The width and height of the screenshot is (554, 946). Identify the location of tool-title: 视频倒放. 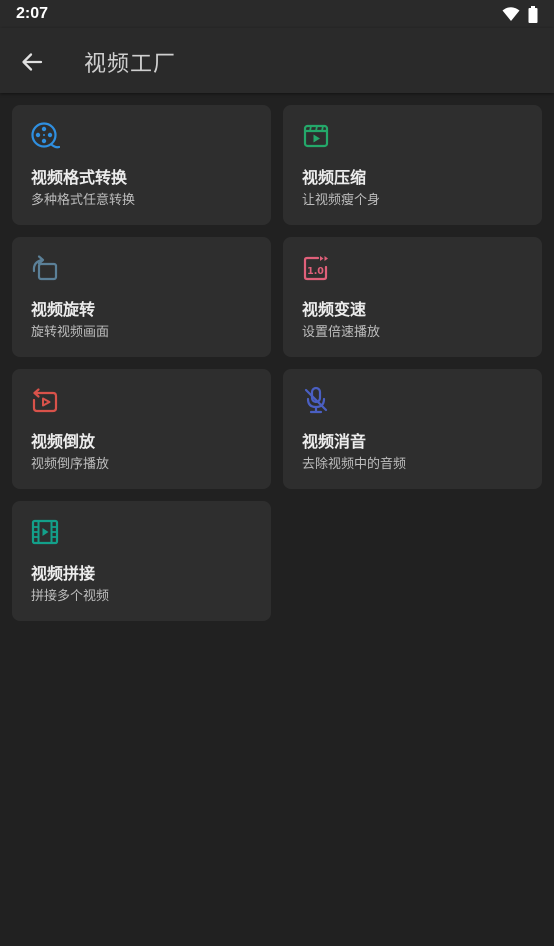
(63, 441).